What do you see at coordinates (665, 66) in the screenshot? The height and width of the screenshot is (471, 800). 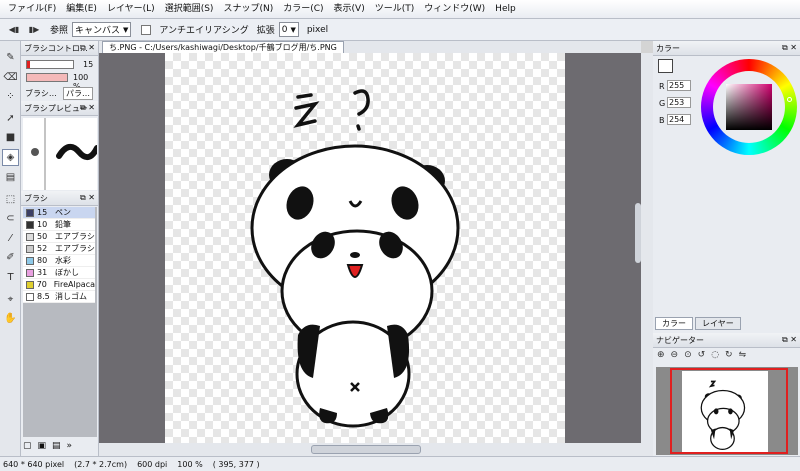 I see `foreground-color-swatch` at bounding box center [665, 66].